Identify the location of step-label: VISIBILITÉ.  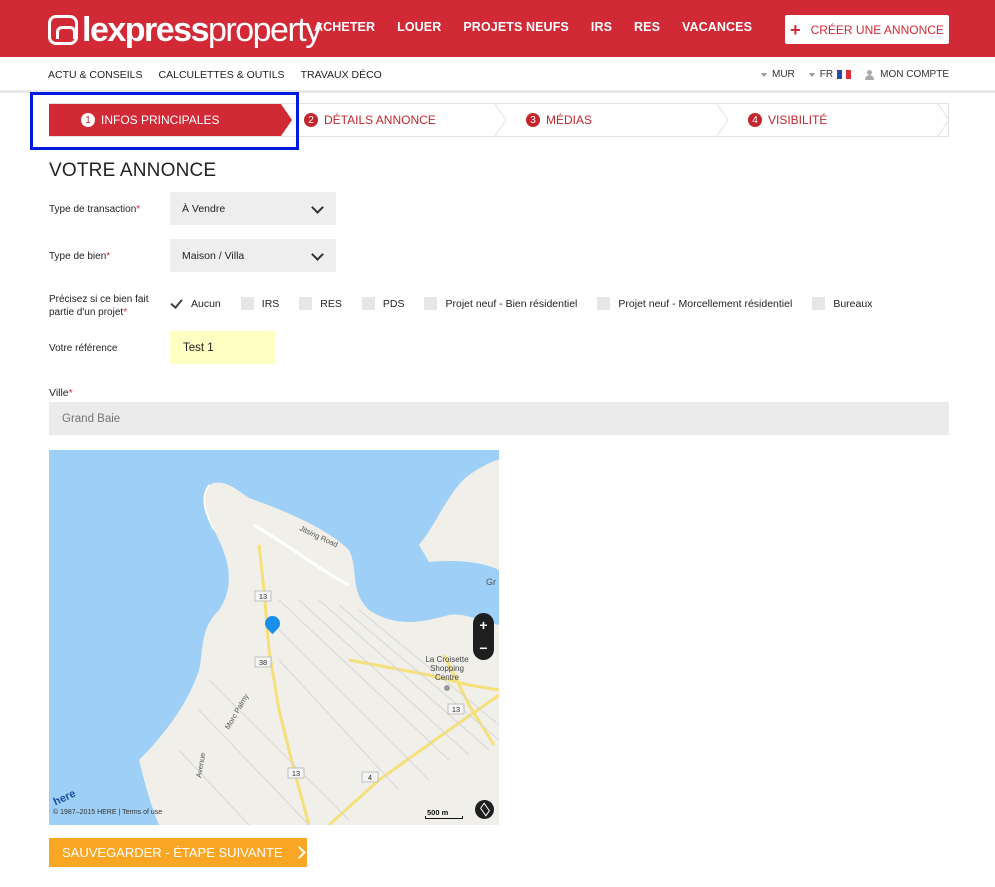
(798, 120).